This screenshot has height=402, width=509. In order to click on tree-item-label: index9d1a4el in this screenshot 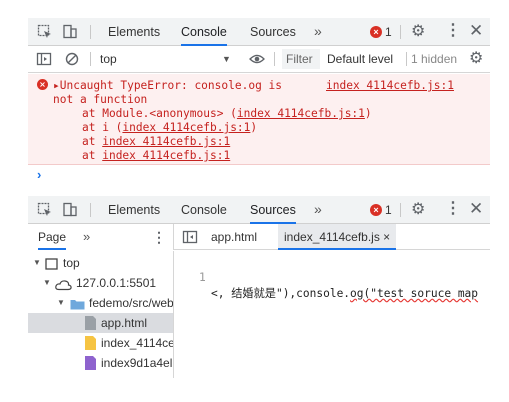, I will do `click(137, 363)`.